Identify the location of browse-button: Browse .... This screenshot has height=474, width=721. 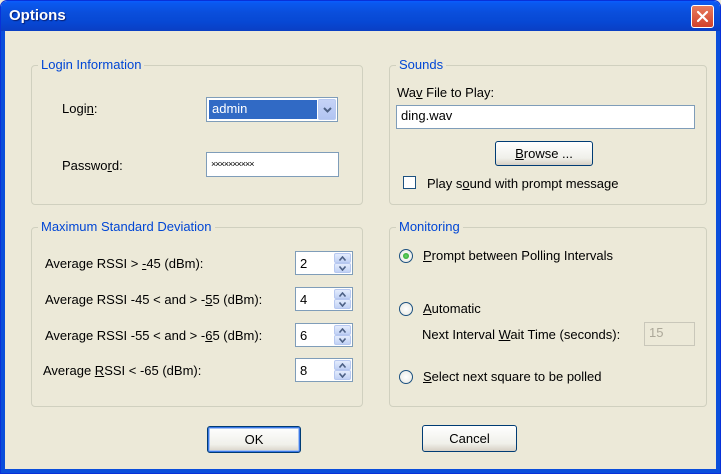
(544, 153).